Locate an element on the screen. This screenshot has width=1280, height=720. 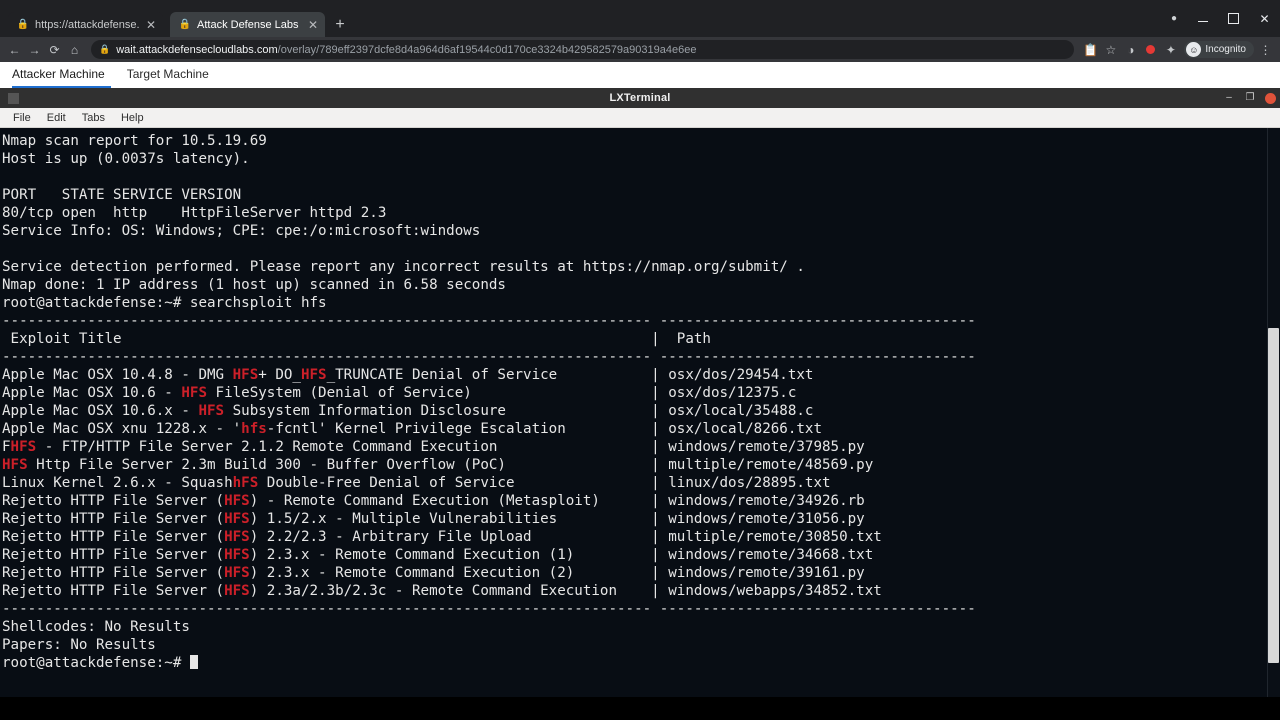
tab-target-machine: Target Machine is located at coordinates (174, 77).